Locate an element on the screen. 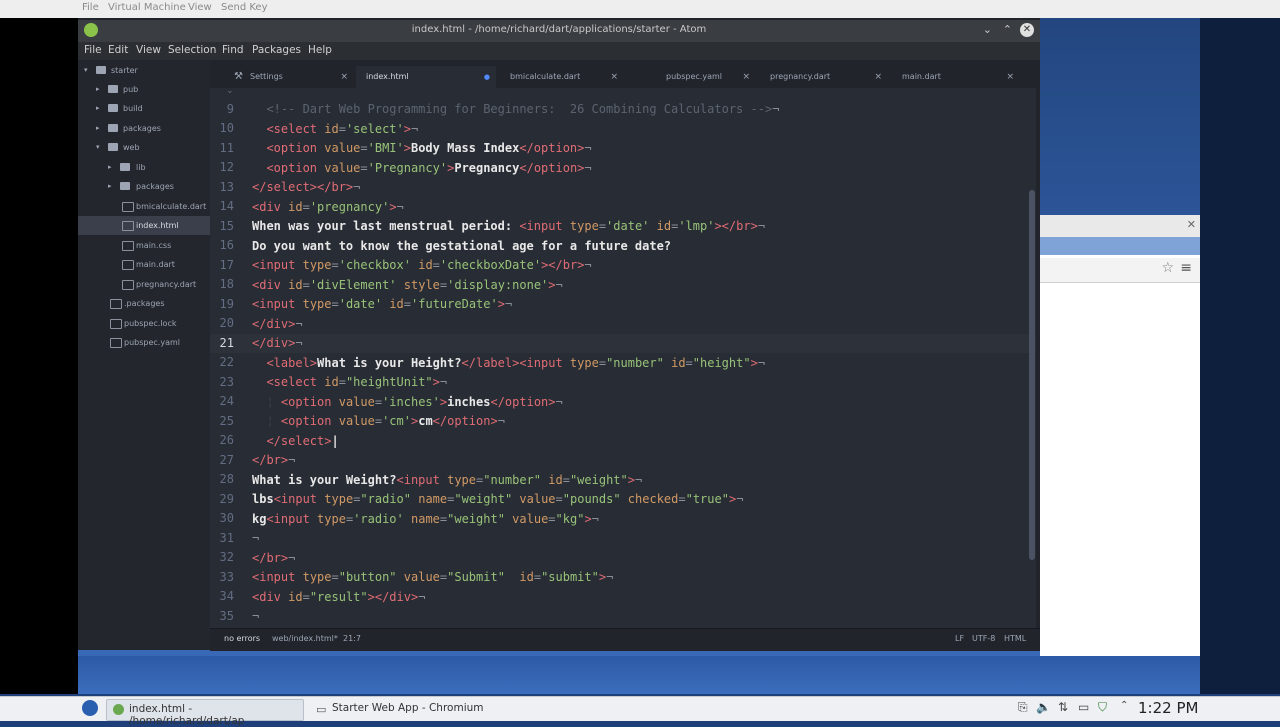 The image size is (1280, 727). folder-icon is located at coordinates (125, 167).